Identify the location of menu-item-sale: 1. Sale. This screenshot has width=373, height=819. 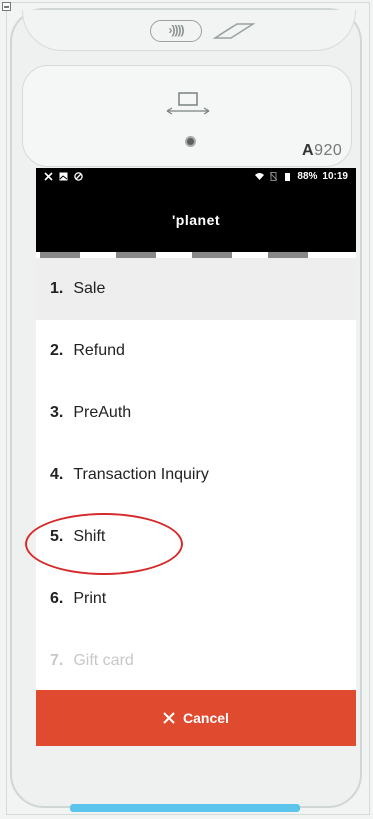
(196, 289).